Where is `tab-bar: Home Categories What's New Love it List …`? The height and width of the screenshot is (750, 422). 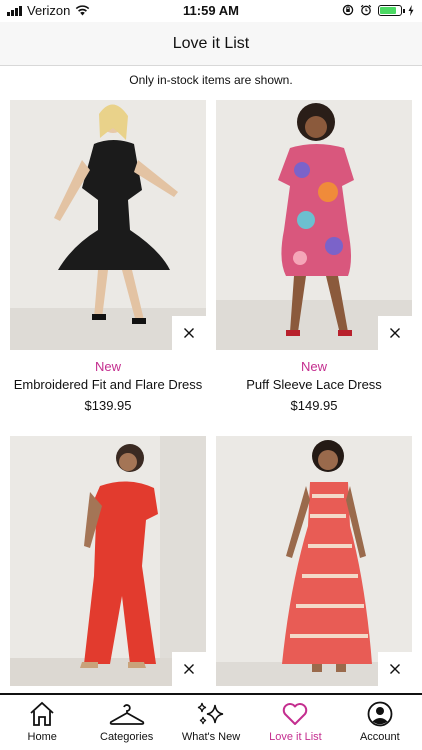
tab-bar: Home Categories What's New Love it List … is located at coordinates (211, 721).